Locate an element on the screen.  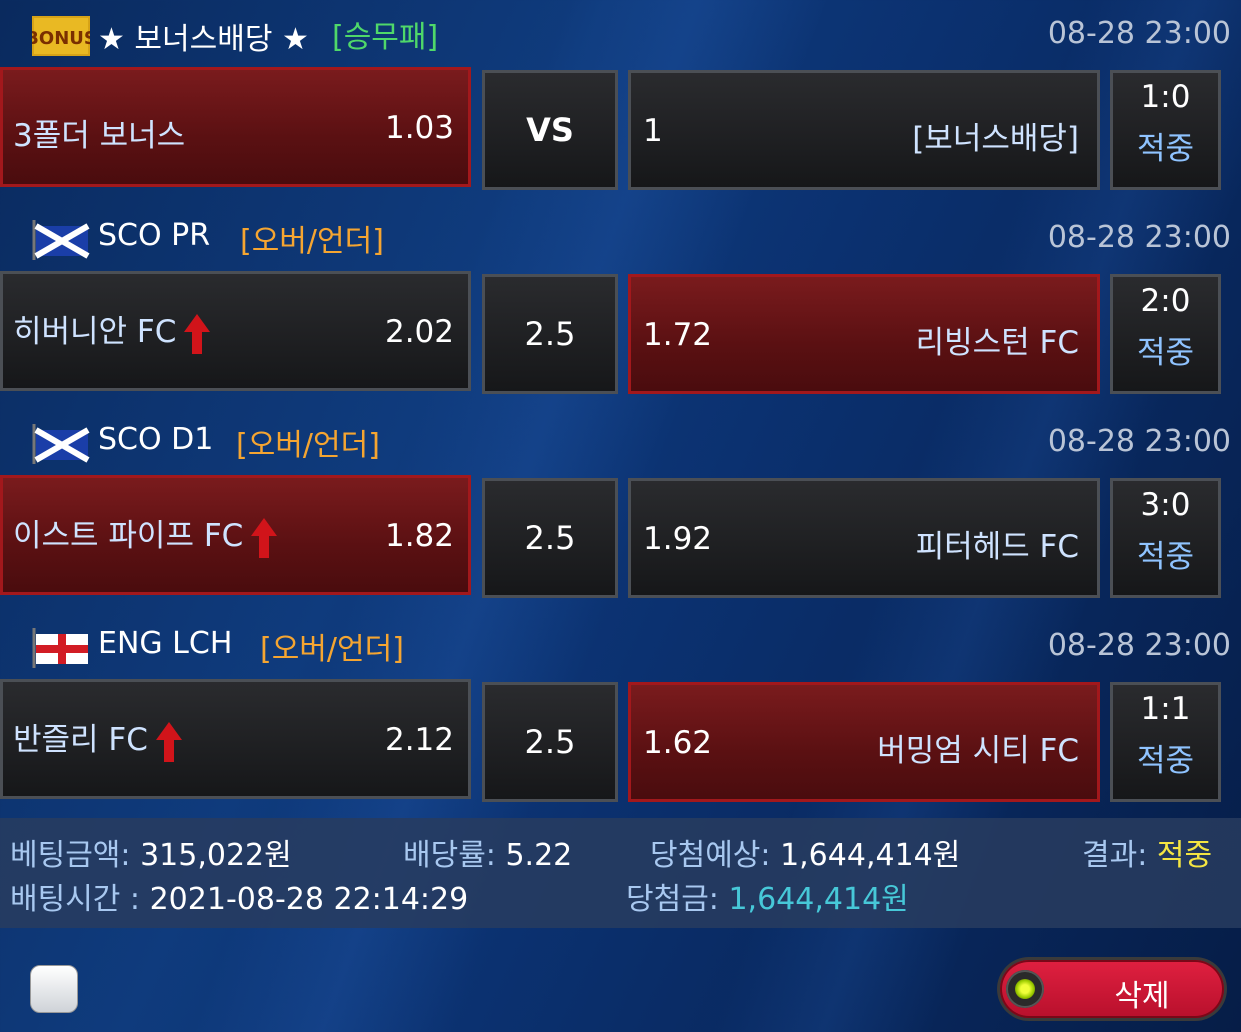
result-cell: 1:0 적중 is located at coordinates (1165, 130).